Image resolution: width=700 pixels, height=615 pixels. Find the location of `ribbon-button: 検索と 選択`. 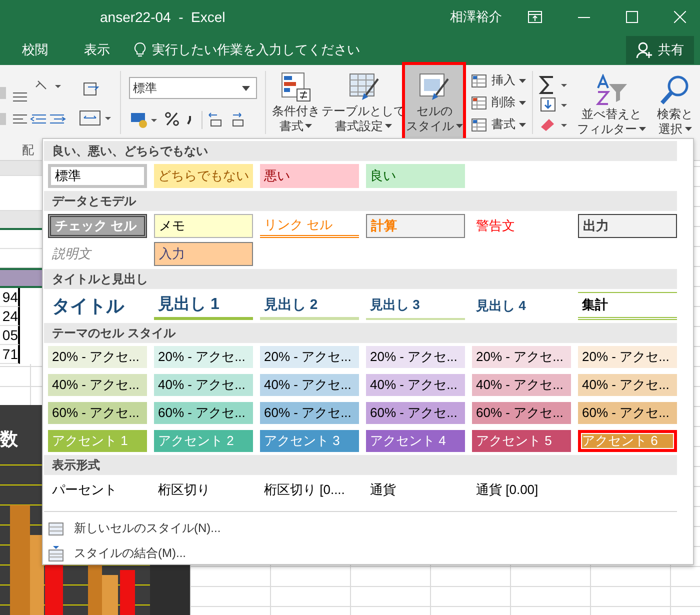

ribbon-button: 検索と 選択 is located at coordinates (675, 103).